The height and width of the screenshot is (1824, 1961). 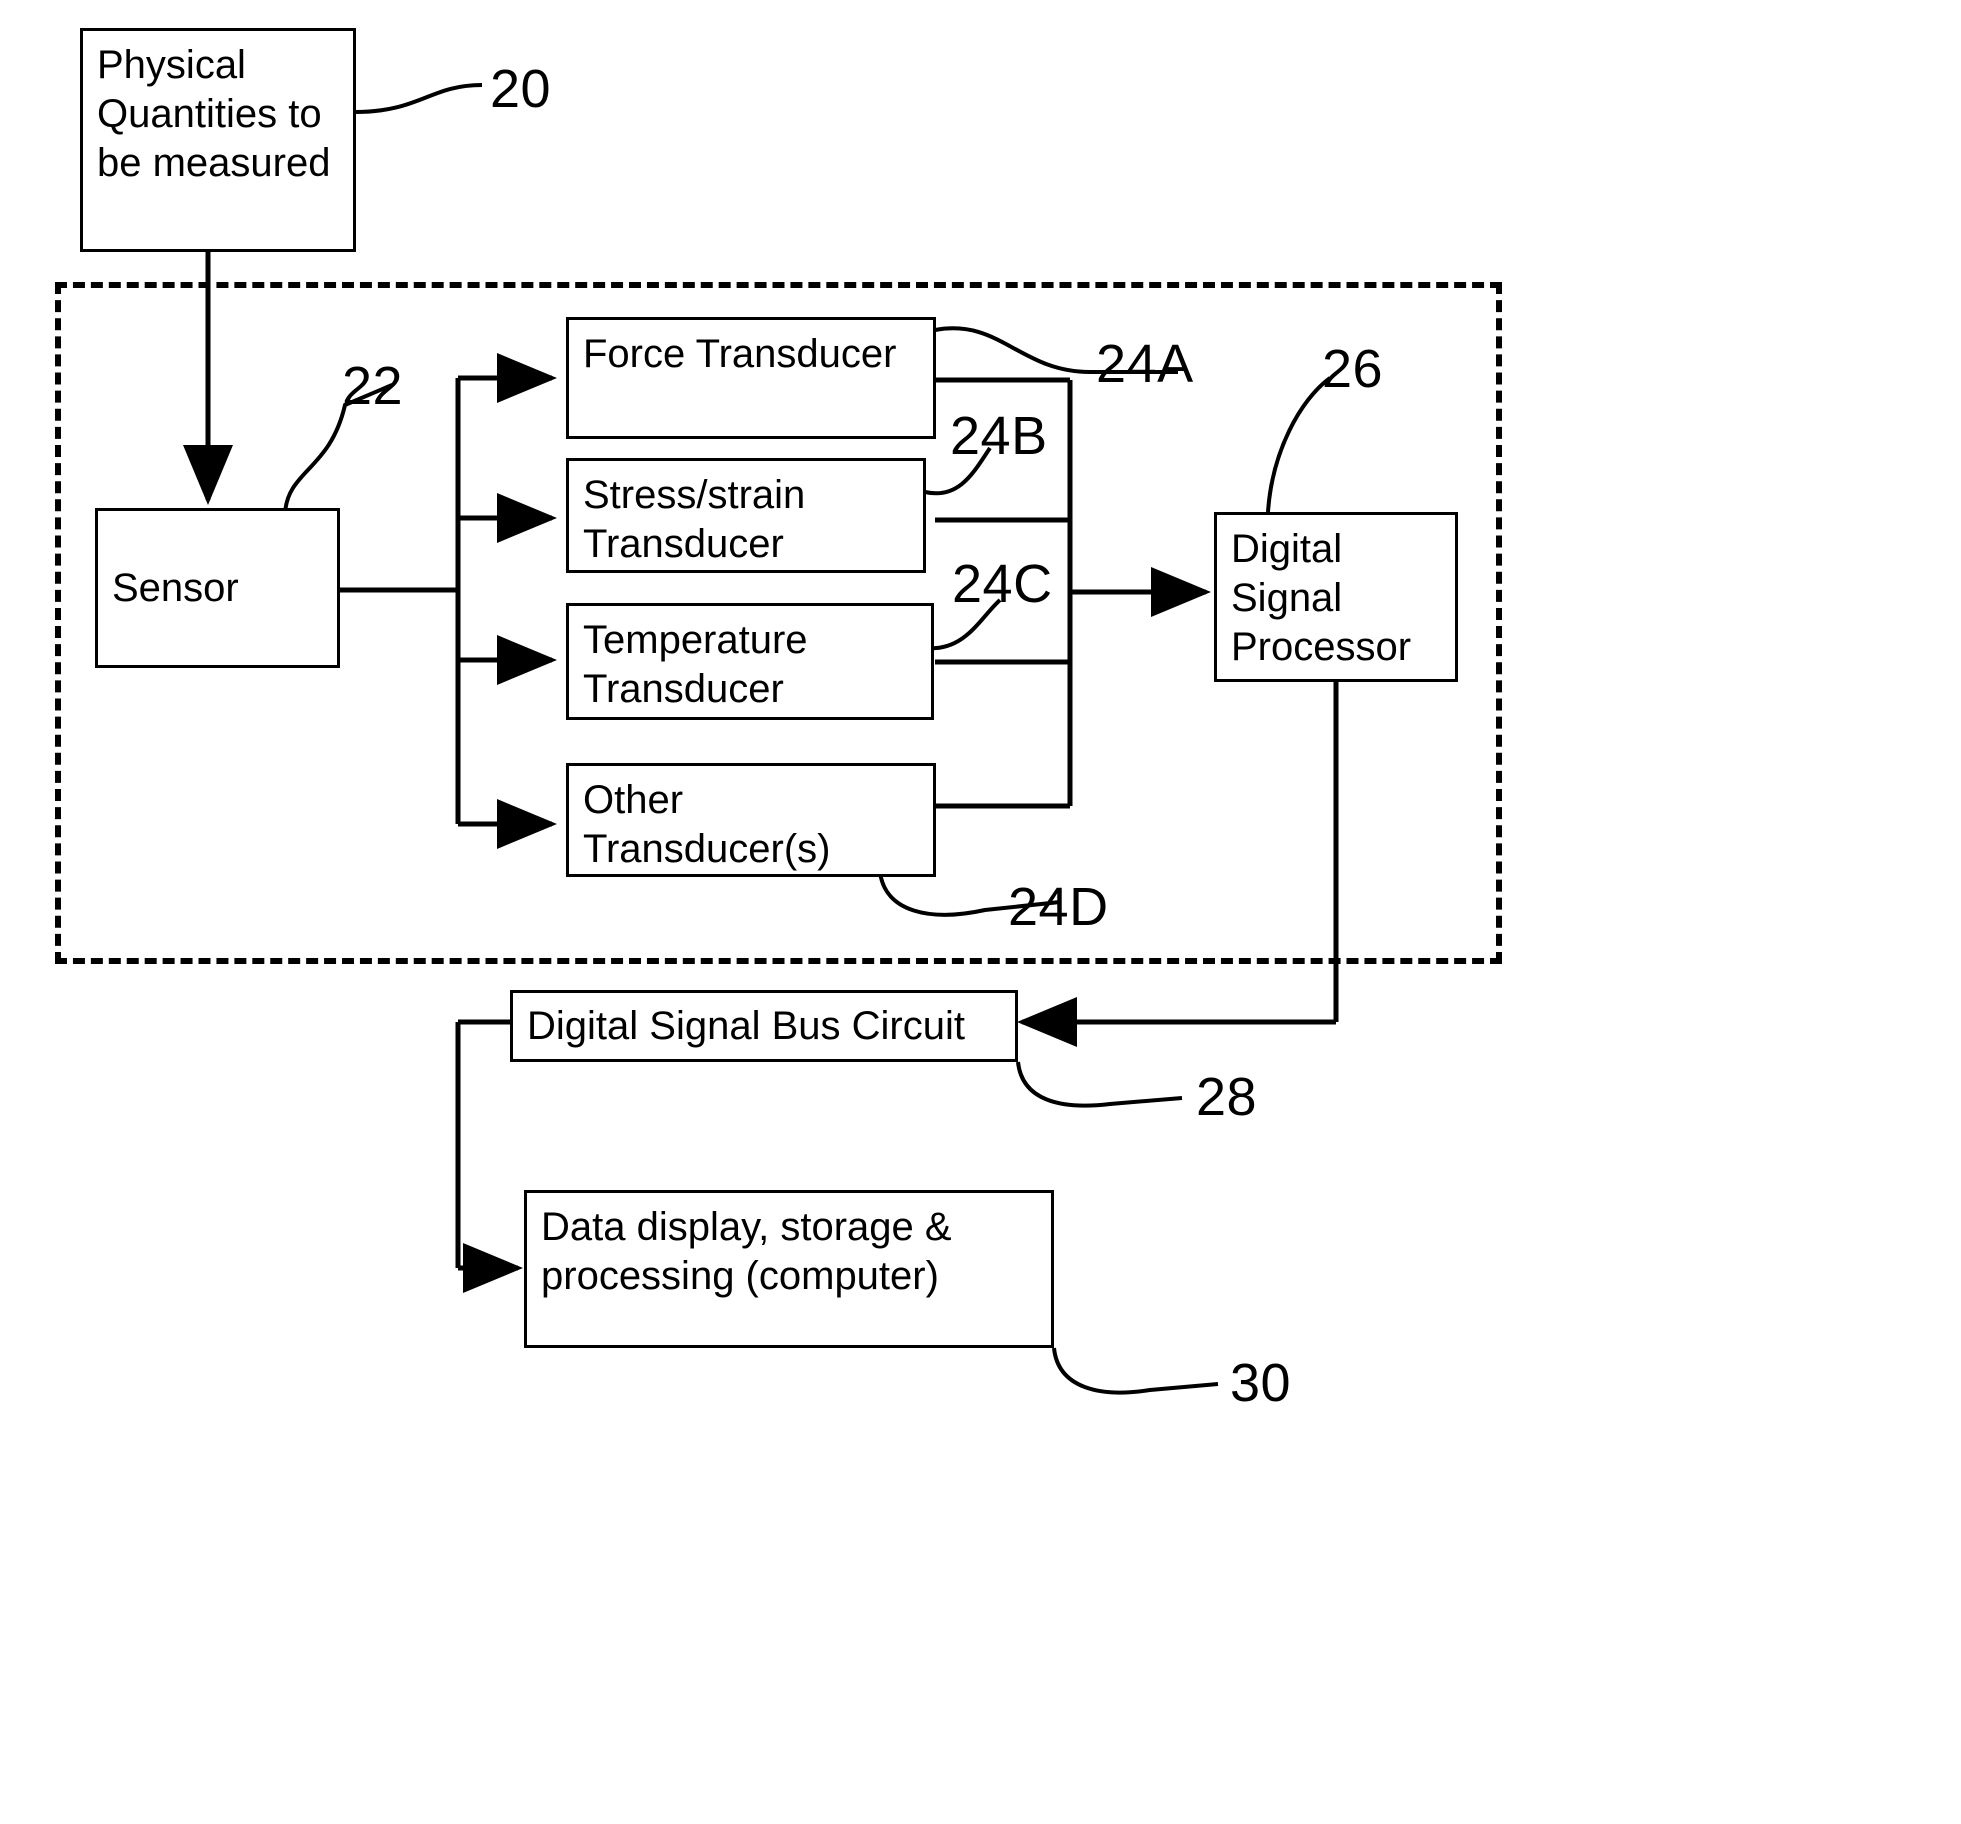 What do you see at coordinates (1353, 369) in the screenshot?
I see `reference-numeral-26: 26` at bounding box center [1353, 369].